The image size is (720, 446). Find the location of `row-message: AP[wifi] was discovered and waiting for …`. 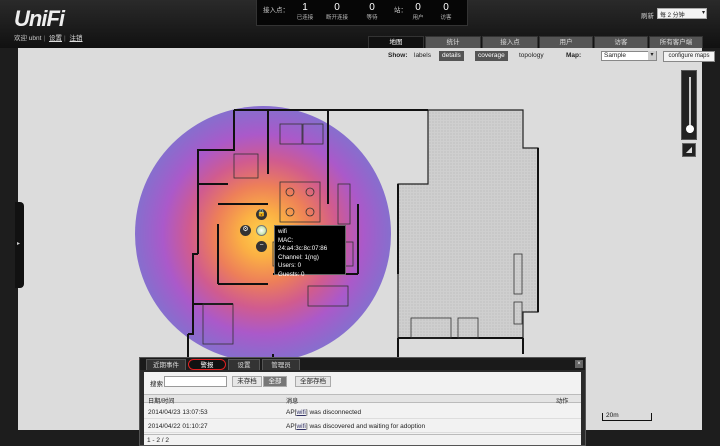

row-message: AP[wifi] was discovered and waiting for … is located at coordinates (356, 426).